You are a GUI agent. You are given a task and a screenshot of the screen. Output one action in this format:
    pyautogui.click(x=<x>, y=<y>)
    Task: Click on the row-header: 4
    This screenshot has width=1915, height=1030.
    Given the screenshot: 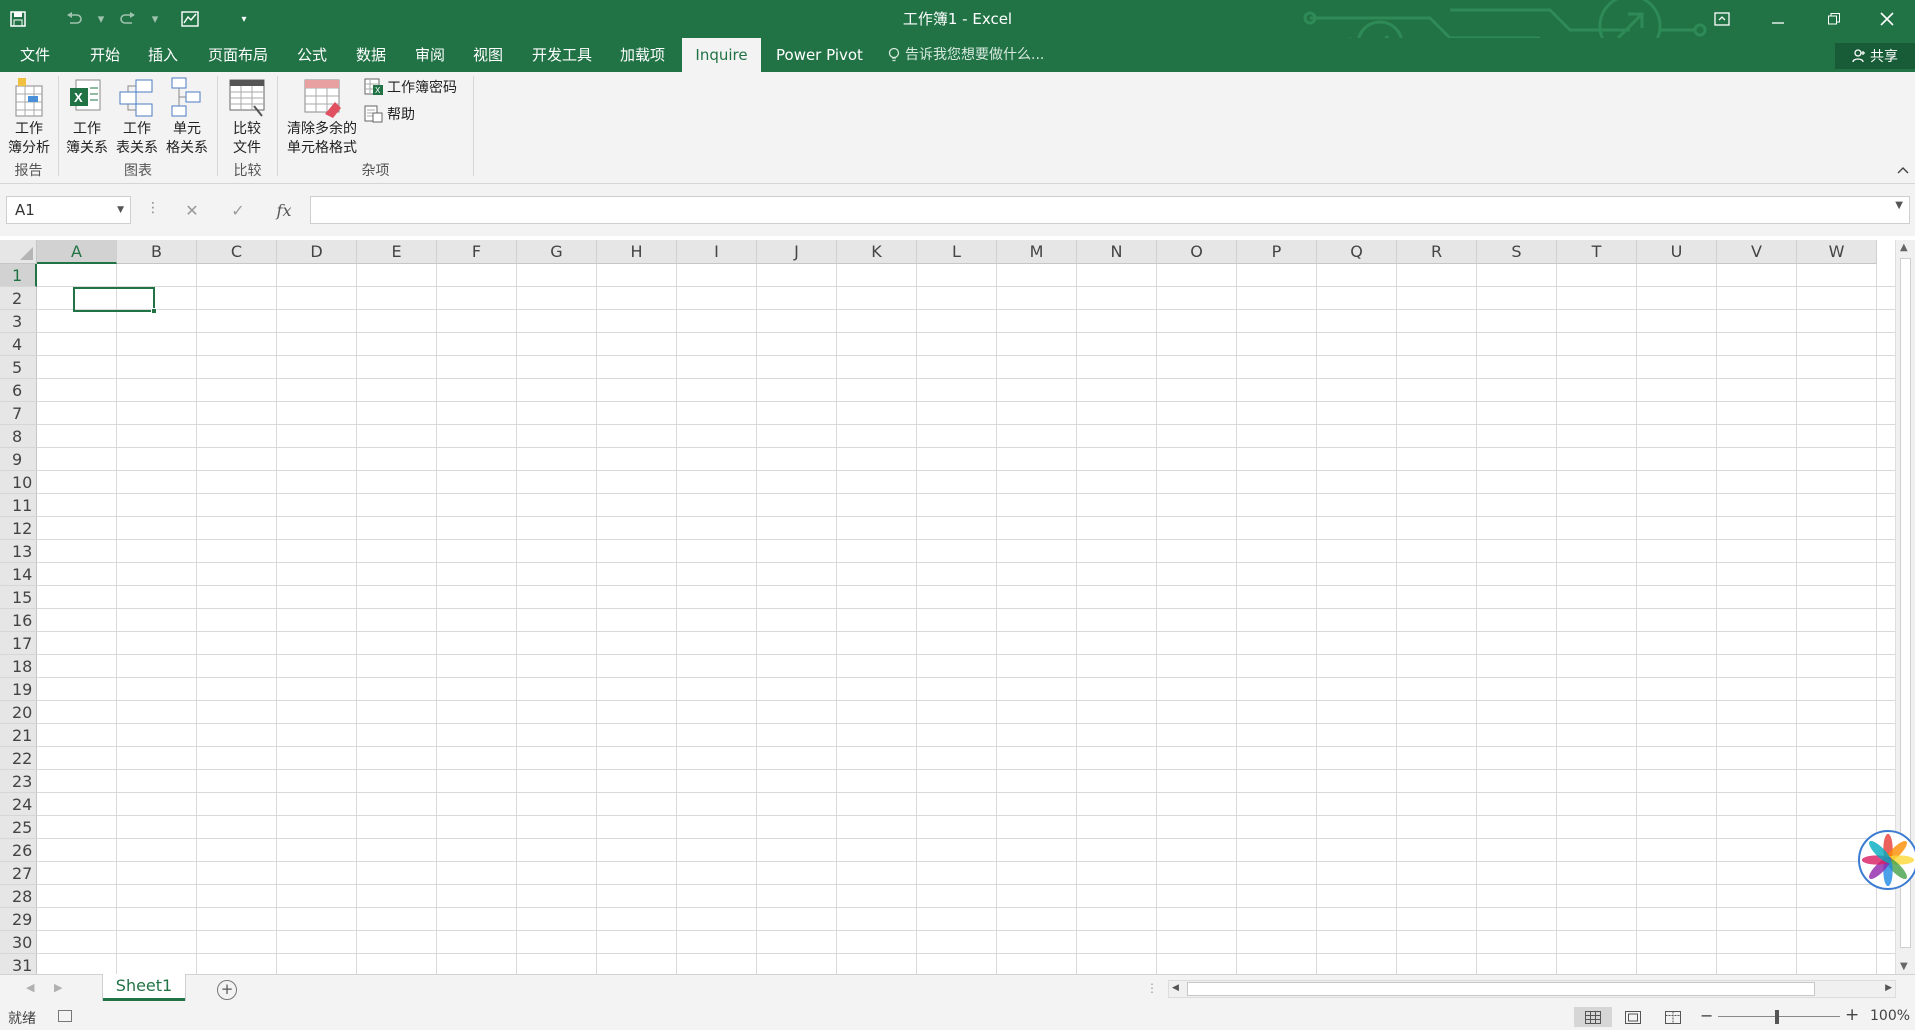 What is the action you would take?
    pyautogui.click(x=18, y=344)
    